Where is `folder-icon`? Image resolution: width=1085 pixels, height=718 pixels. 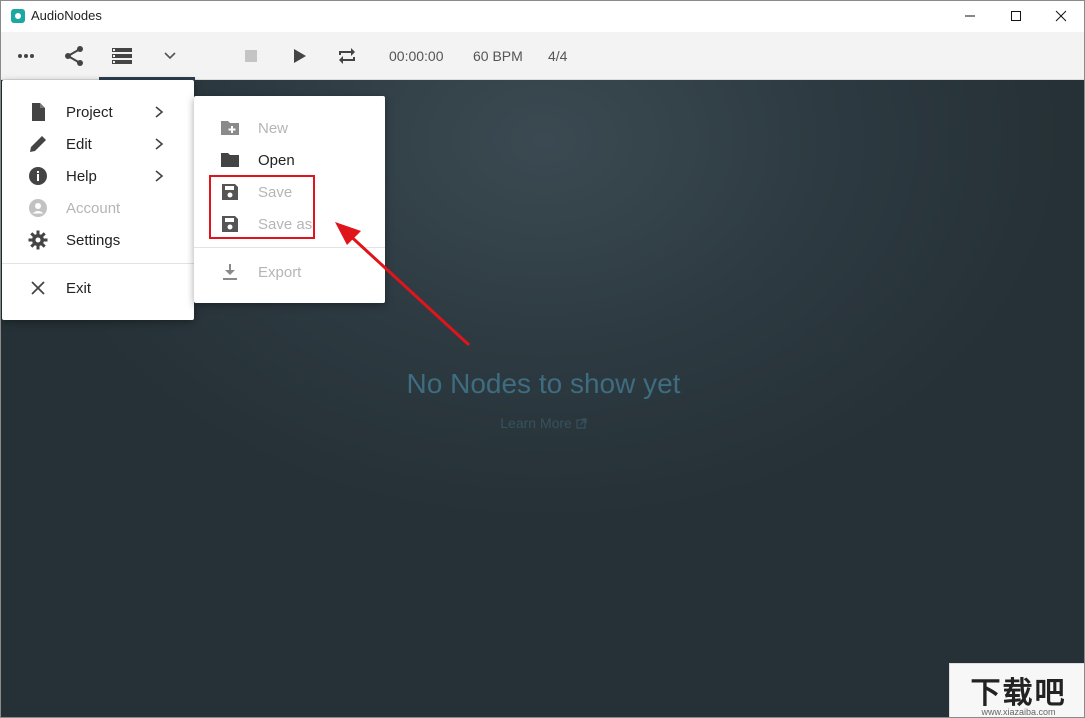
folder-icon is located at coordinates (230, 160).